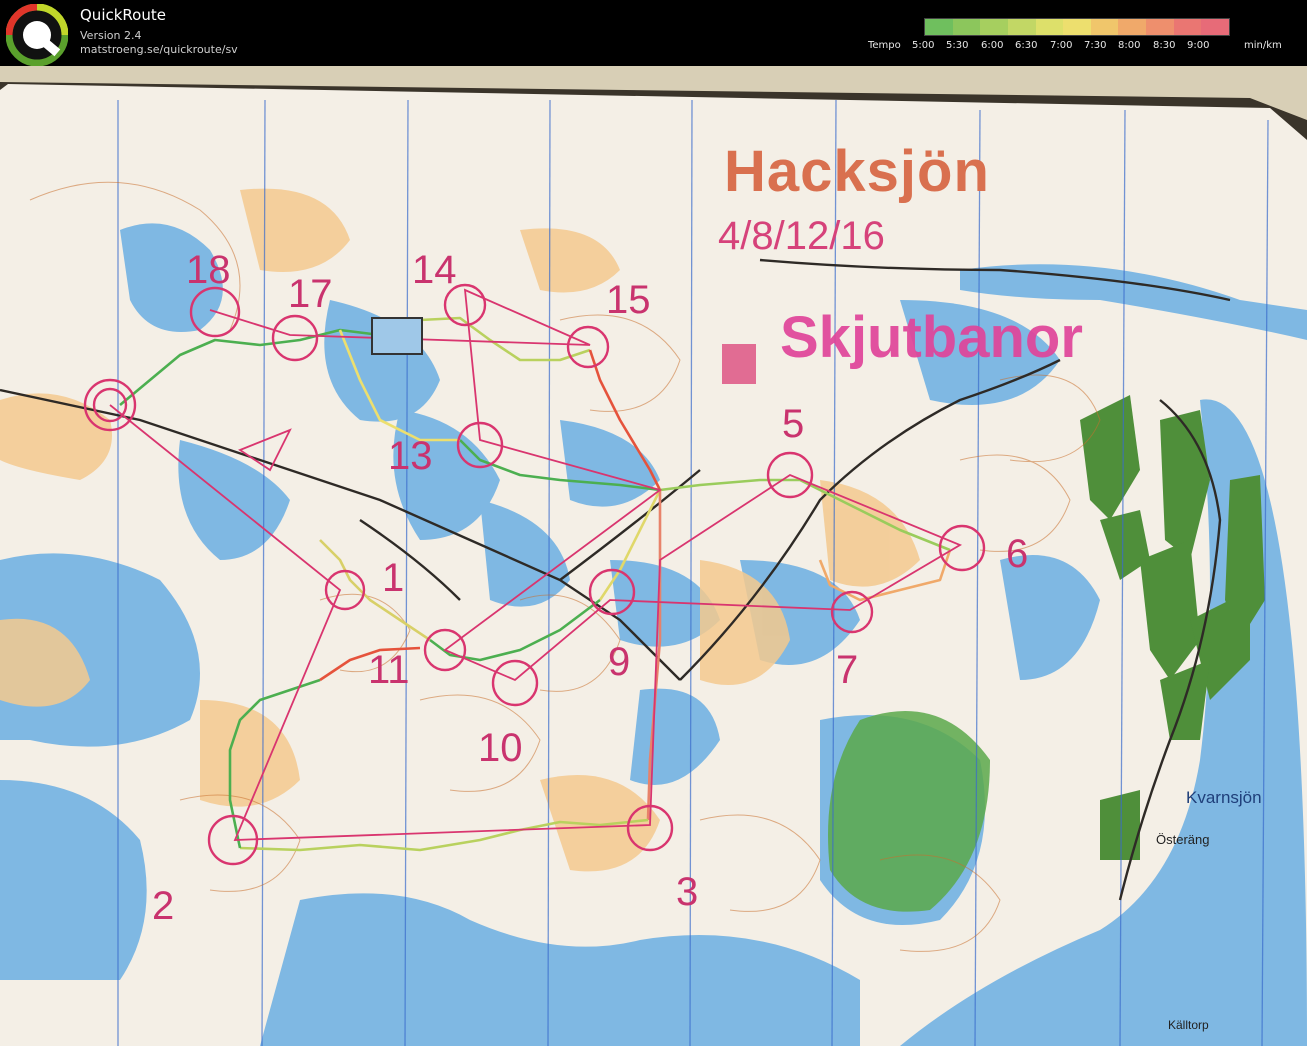 This screenshot has width=1307, height=1046. Describe the element at coordinates (992, 45) in the screenshot. I see `tempo-tick: 6:00` at that location.